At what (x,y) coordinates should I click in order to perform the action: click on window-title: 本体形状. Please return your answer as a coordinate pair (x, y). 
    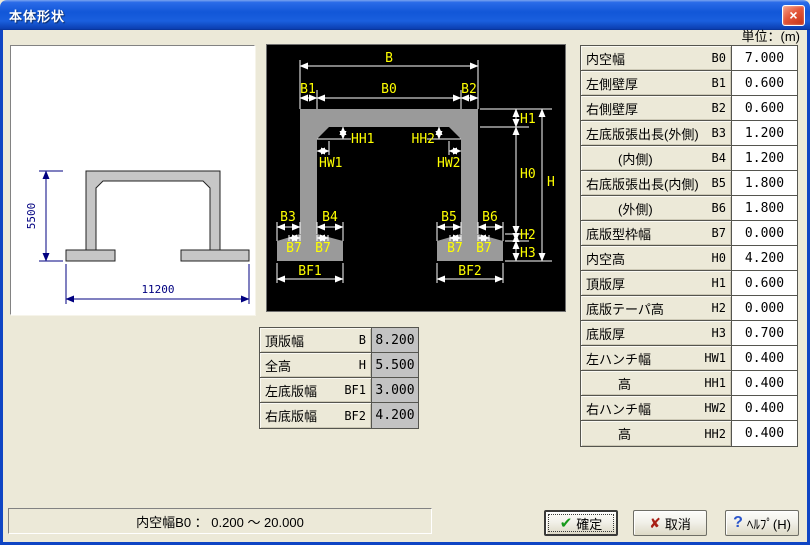
    Looking at the image, I should click on (37, 16).